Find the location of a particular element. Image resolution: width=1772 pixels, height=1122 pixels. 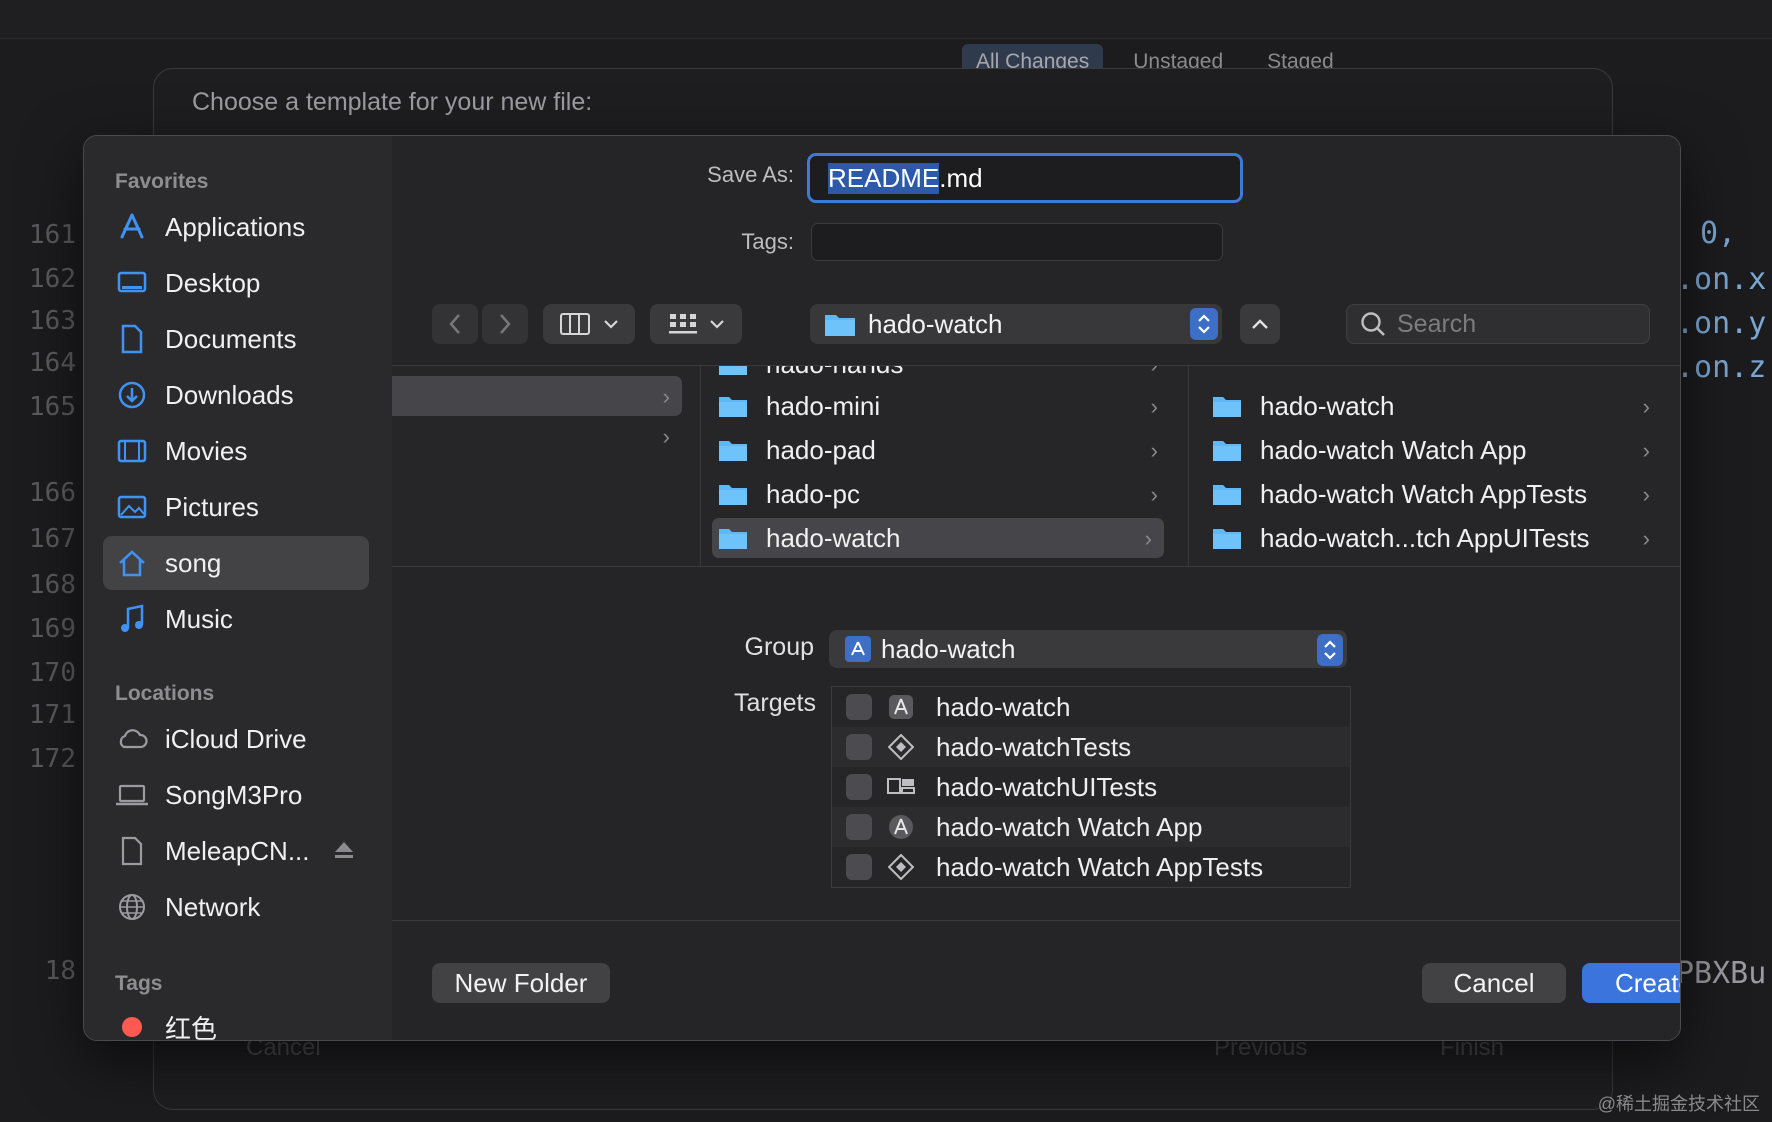

forward-button is located at coordinates (505, 324).